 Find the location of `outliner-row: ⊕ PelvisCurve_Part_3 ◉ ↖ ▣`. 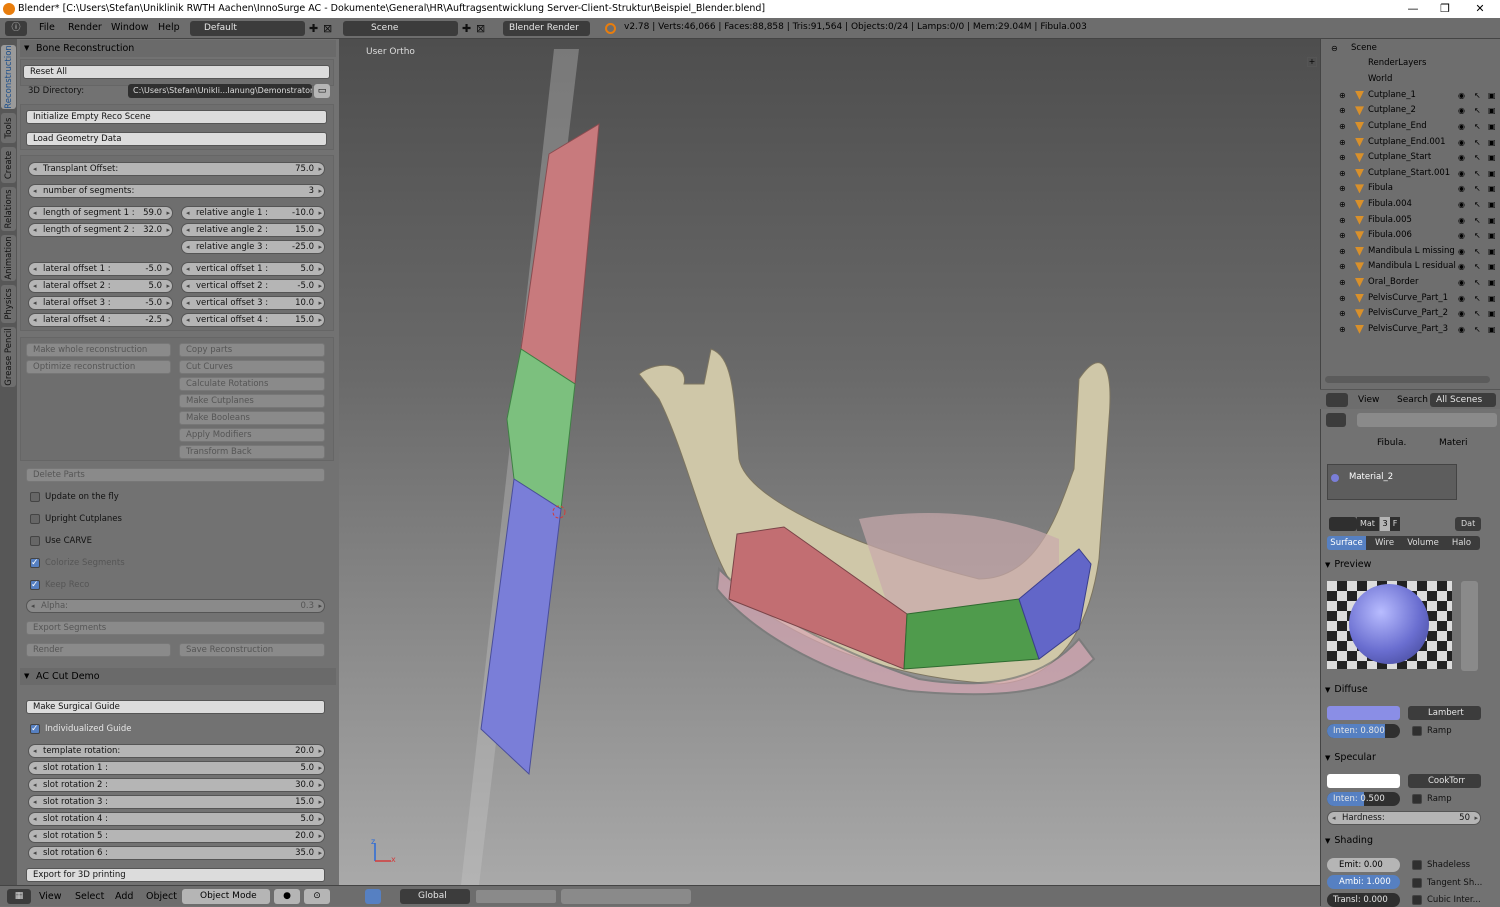

outliner-row: ⊕ PelvisCurve_Part_3 ◉ ↖ ▣ is located at coordinates (1410, 329).